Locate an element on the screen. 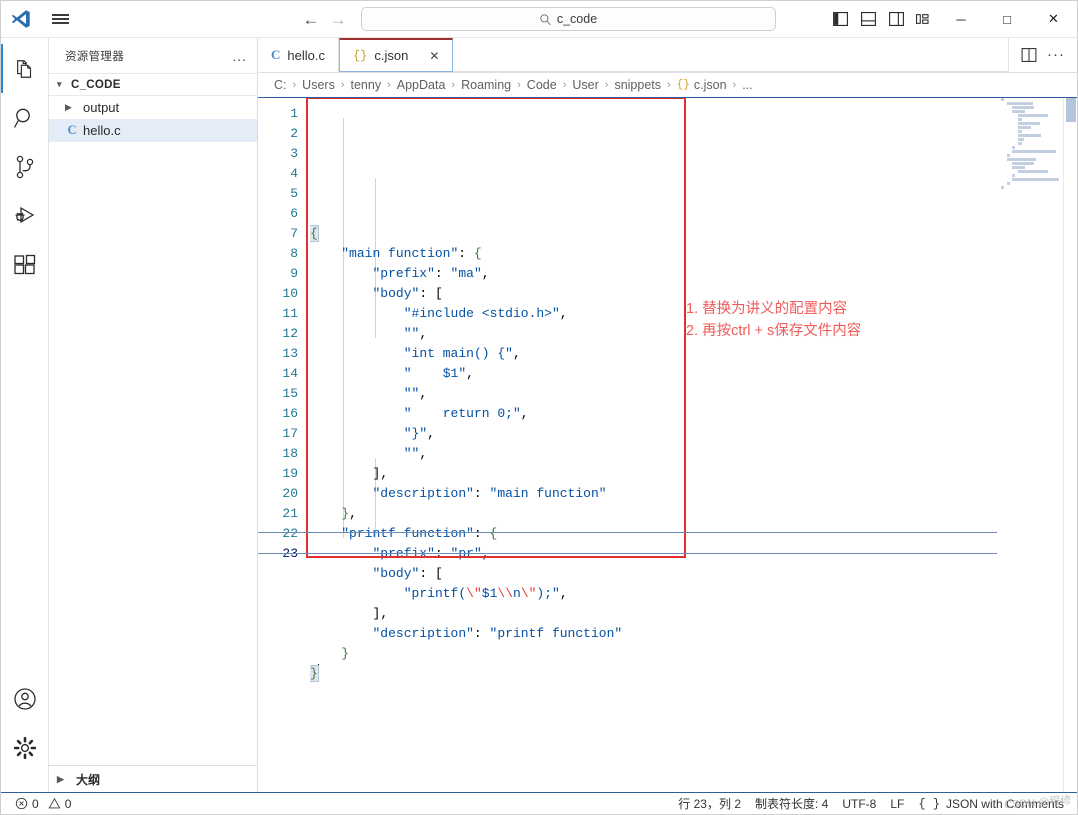 Image resolution: width=1078 pixels, height=815 pixels. line-number: 6 is located at coordinates (294, 213).